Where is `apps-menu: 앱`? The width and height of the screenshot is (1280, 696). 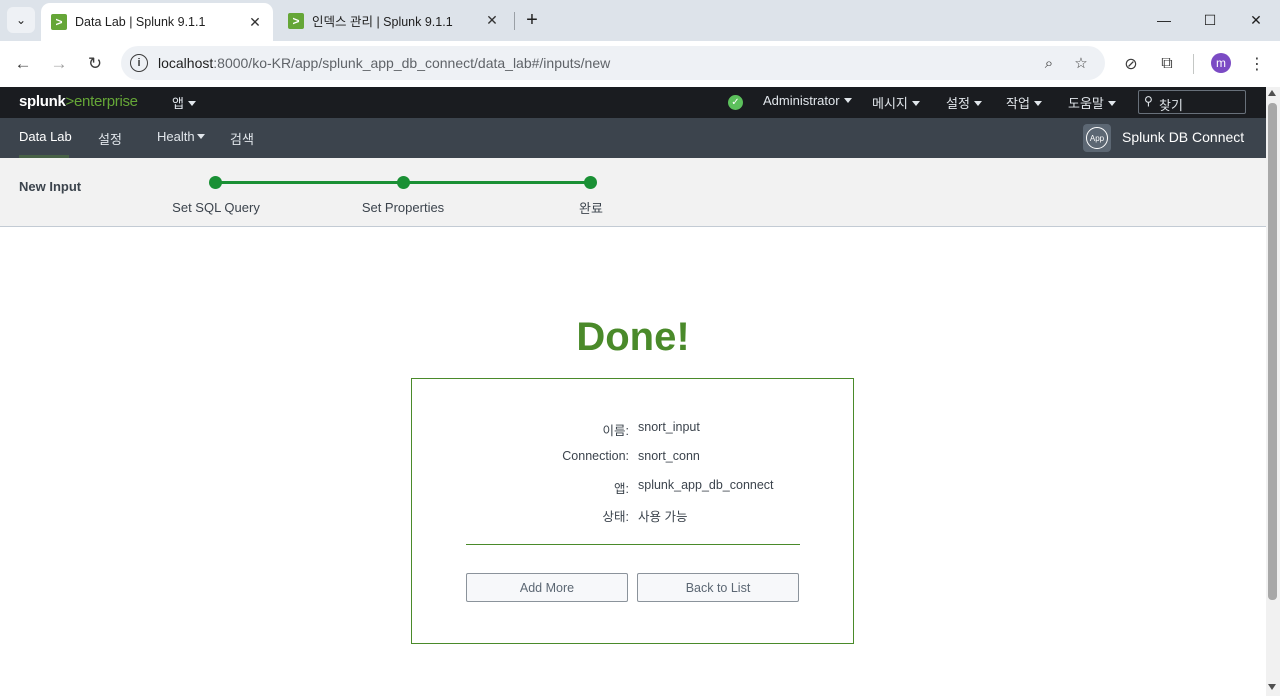 apps-menu: 앱 is located at coordinates (184, 102).